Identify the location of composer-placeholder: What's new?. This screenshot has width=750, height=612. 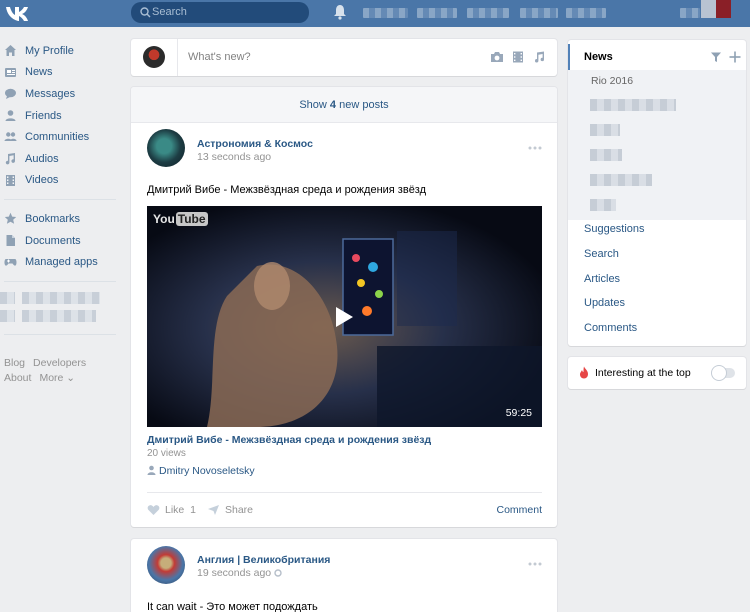
(219, 57).